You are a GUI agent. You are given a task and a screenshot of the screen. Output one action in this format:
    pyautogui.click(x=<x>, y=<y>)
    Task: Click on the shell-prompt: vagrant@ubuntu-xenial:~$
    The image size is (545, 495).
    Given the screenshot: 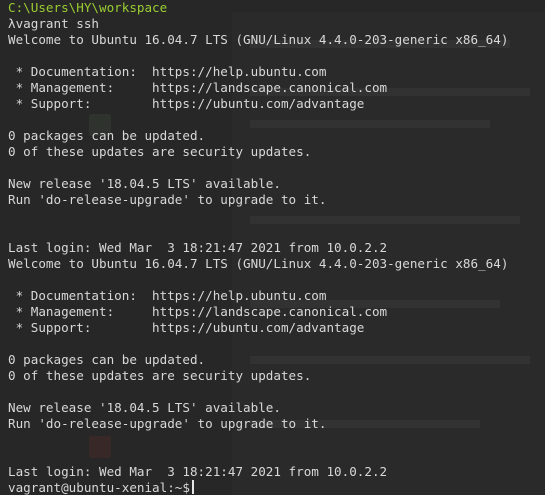 What is the action you would take?
    pyautogui.click(x=99, y=487)
    